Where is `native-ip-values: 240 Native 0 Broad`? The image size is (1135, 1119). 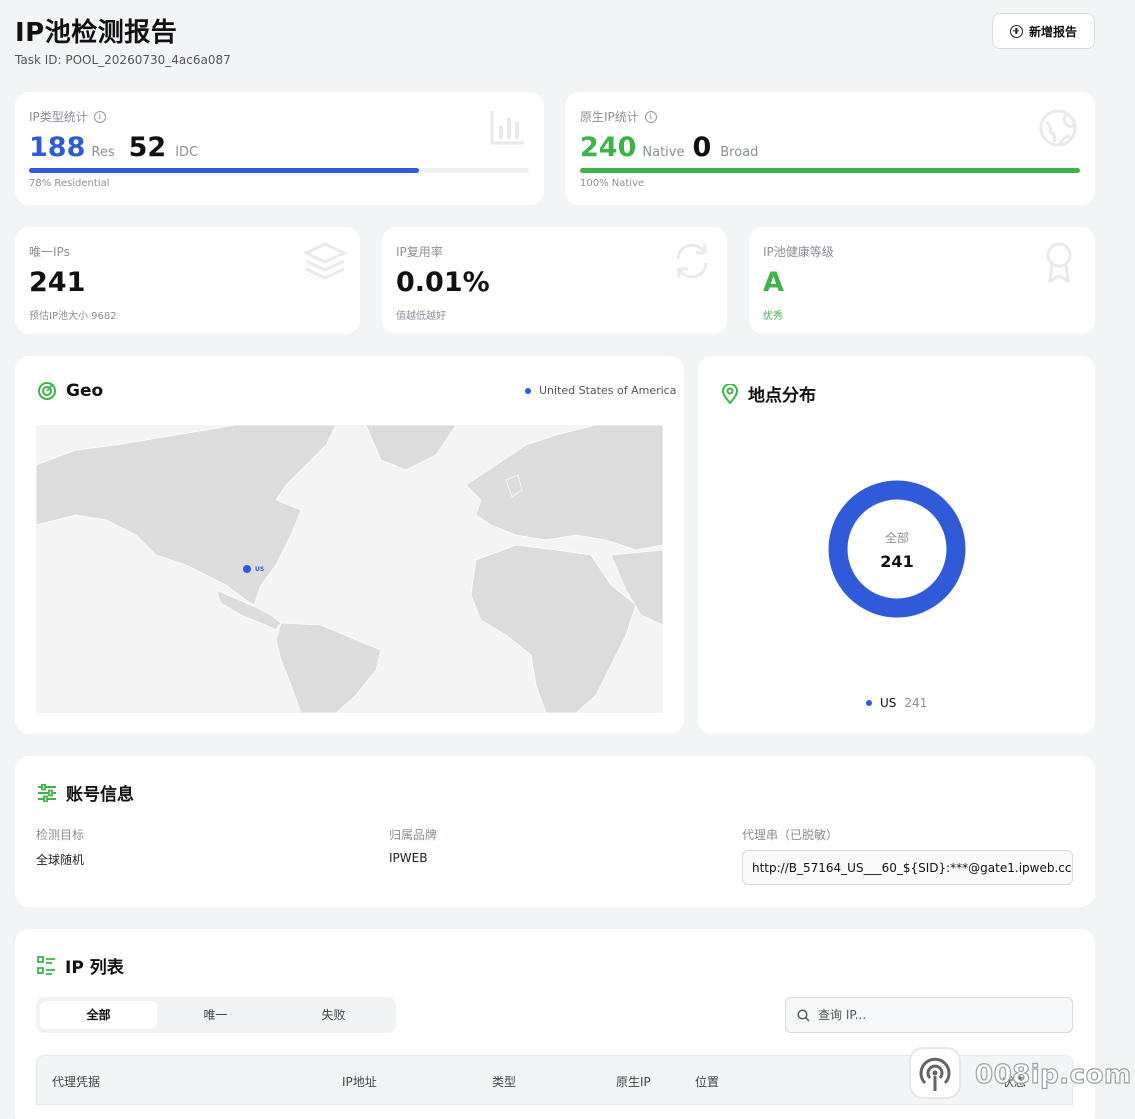 native-ip-values: 240 Native 0 Broad is located at coordinates (669, 147).